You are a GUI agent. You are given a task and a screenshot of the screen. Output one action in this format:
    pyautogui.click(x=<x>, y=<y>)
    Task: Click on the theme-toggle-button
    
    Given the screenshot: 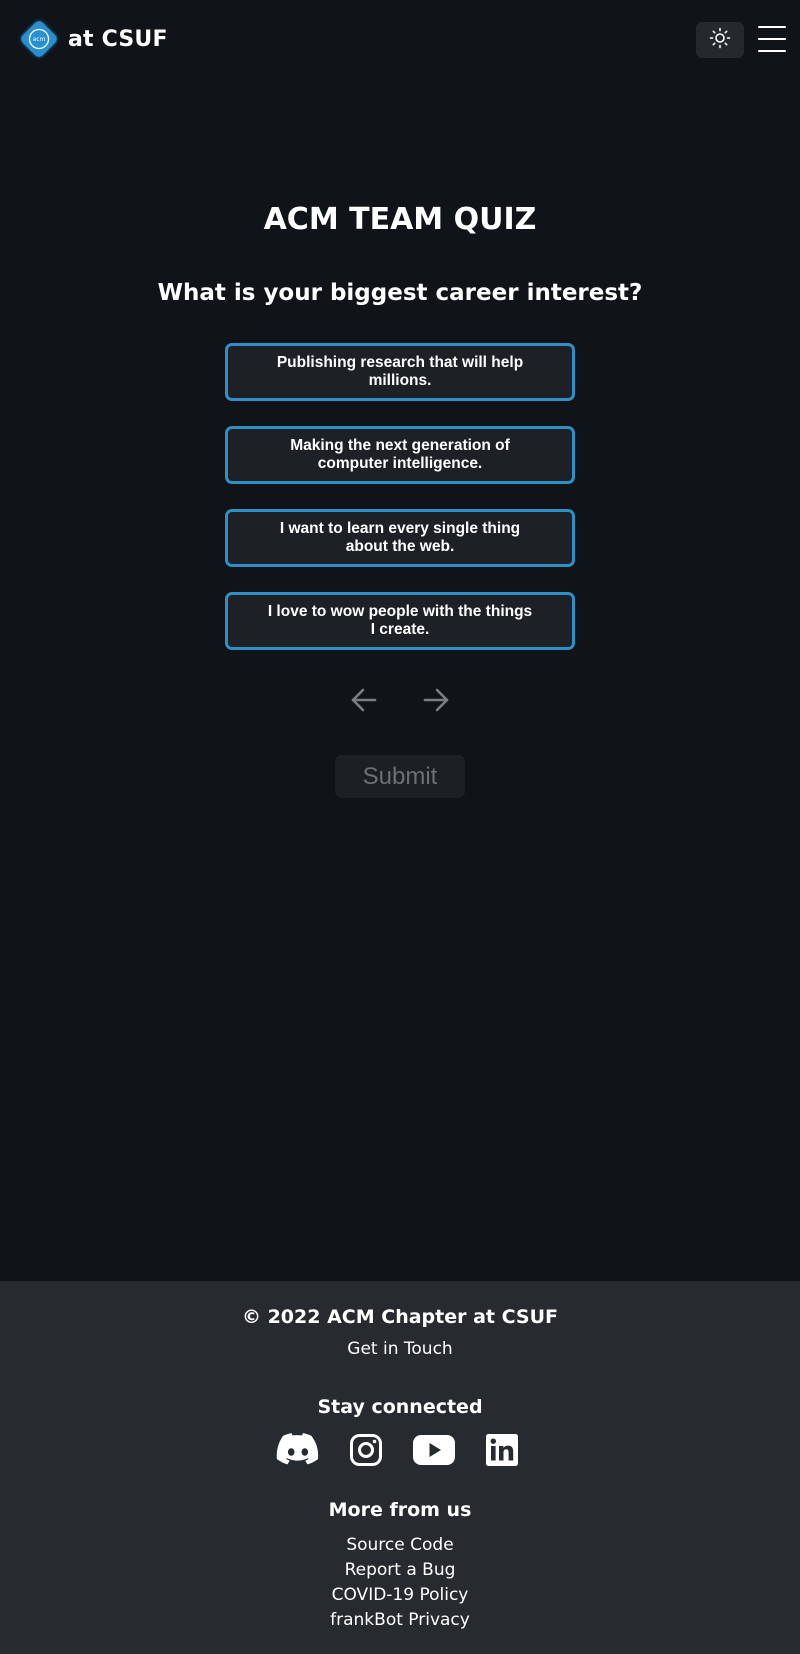 What is the action you would take?
    pyautogui.click(x=720, y=40)
    